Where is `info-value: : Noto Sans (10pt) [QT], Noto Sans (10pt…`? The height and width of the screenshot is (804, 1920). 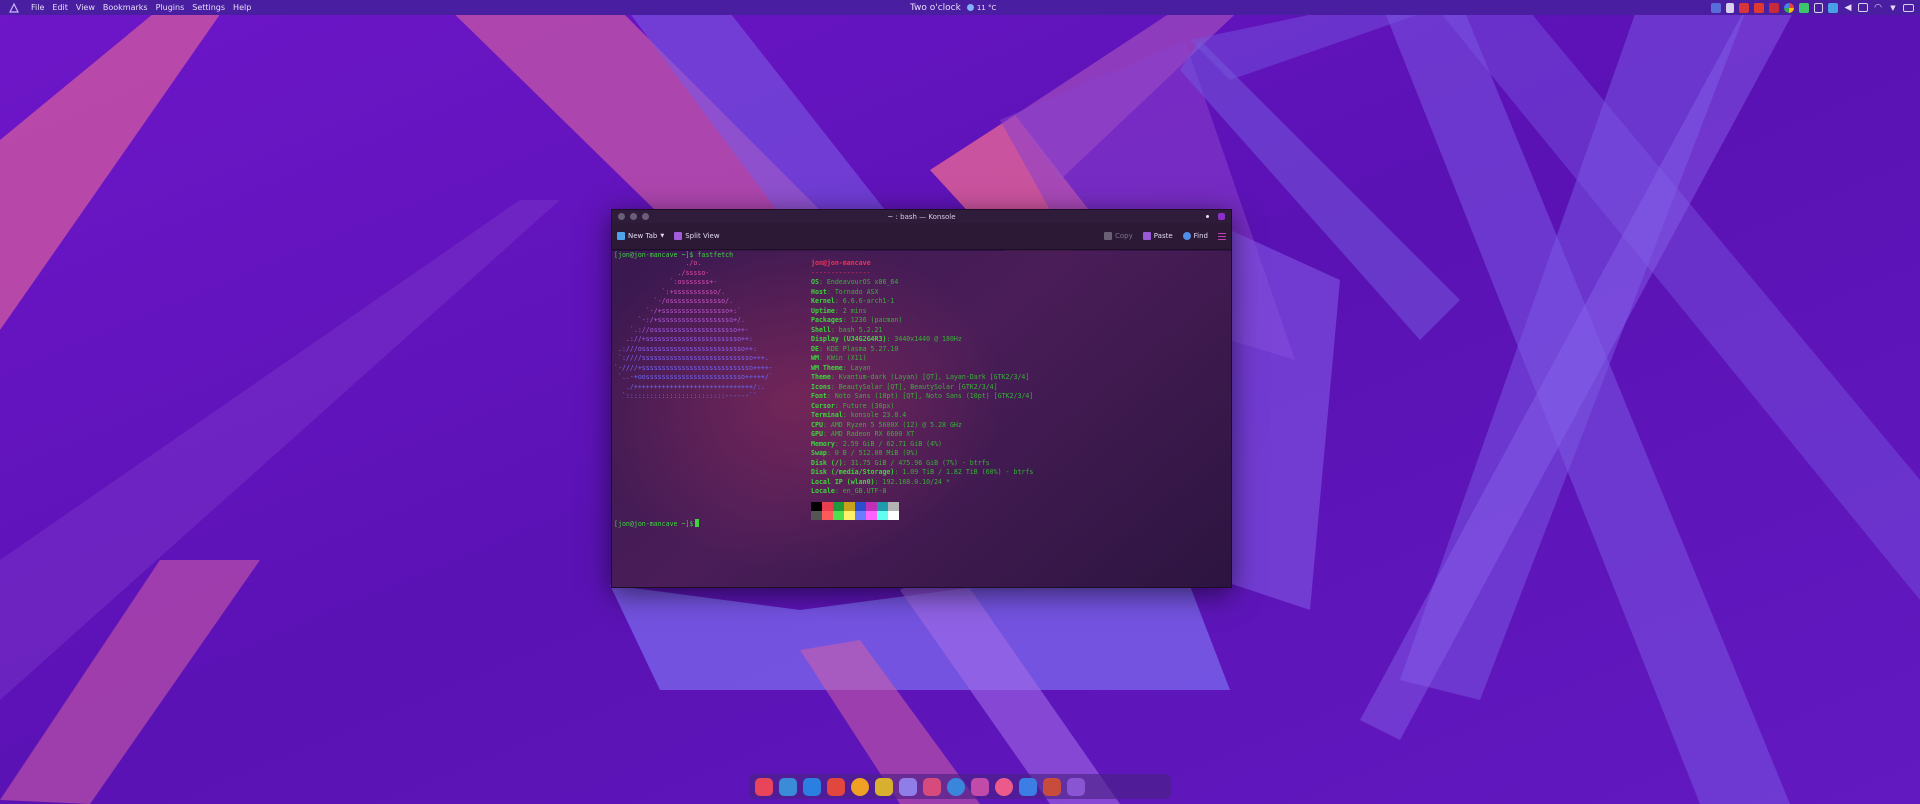 info-value: : Noto Sans (10pt) [QT], Noto Sans (10pt… is located at coordinates (930, 396).